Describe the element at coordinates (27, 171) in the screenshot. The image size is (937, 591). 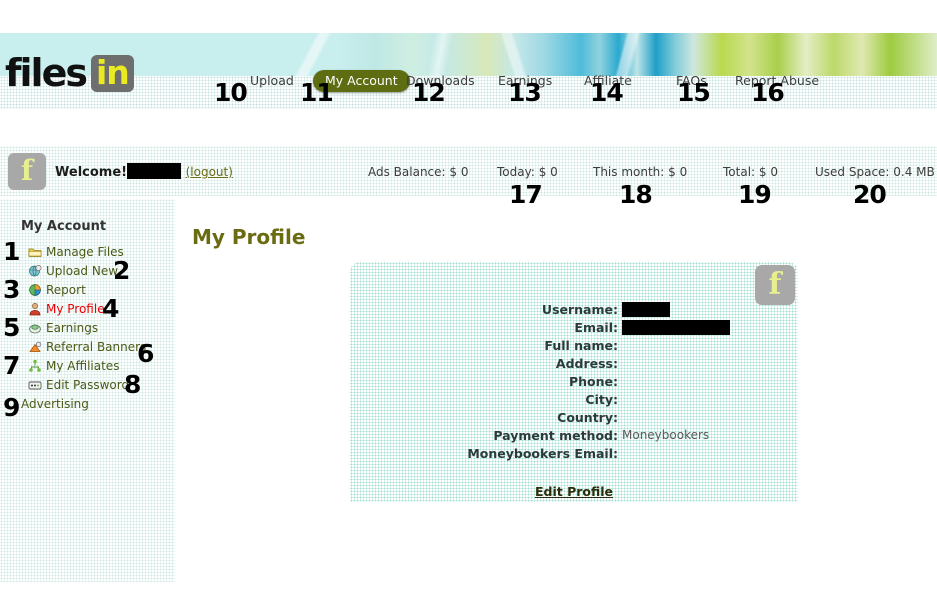
I see `facebook-avatar-icon: f` at that location.